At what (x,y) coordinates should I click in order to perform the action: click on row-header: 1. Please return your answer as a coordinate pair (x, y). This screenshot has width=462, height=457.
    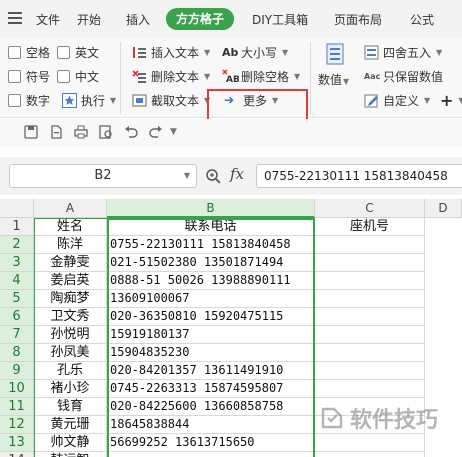
    Looking at the image, I should click on (17, 227).